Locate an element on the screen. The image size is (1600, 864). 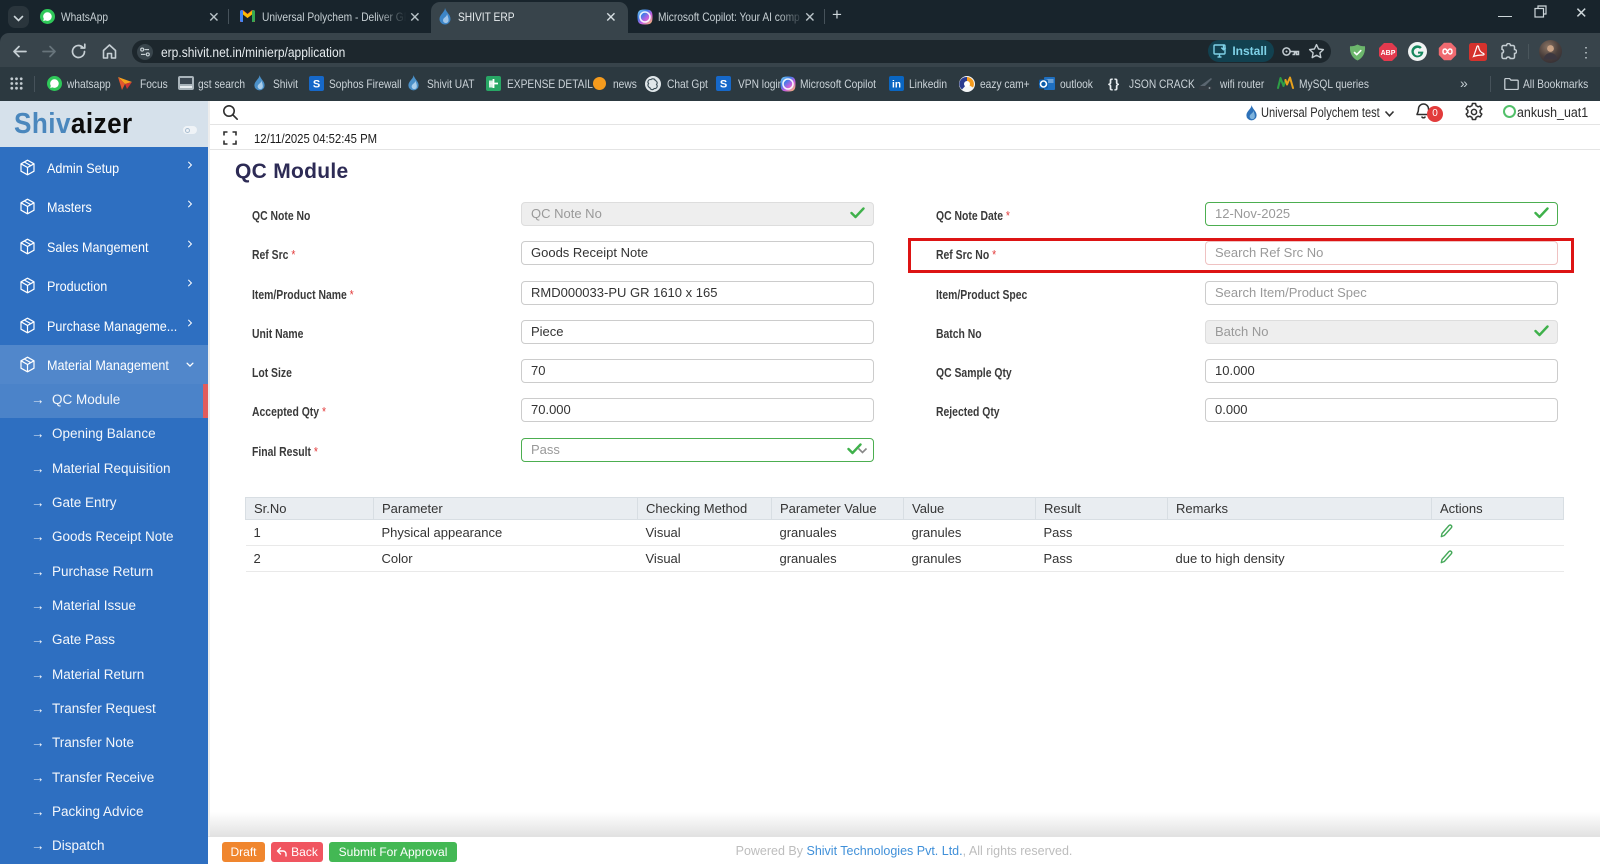
svg-text: ABP is located at coordinates (1388, 53).